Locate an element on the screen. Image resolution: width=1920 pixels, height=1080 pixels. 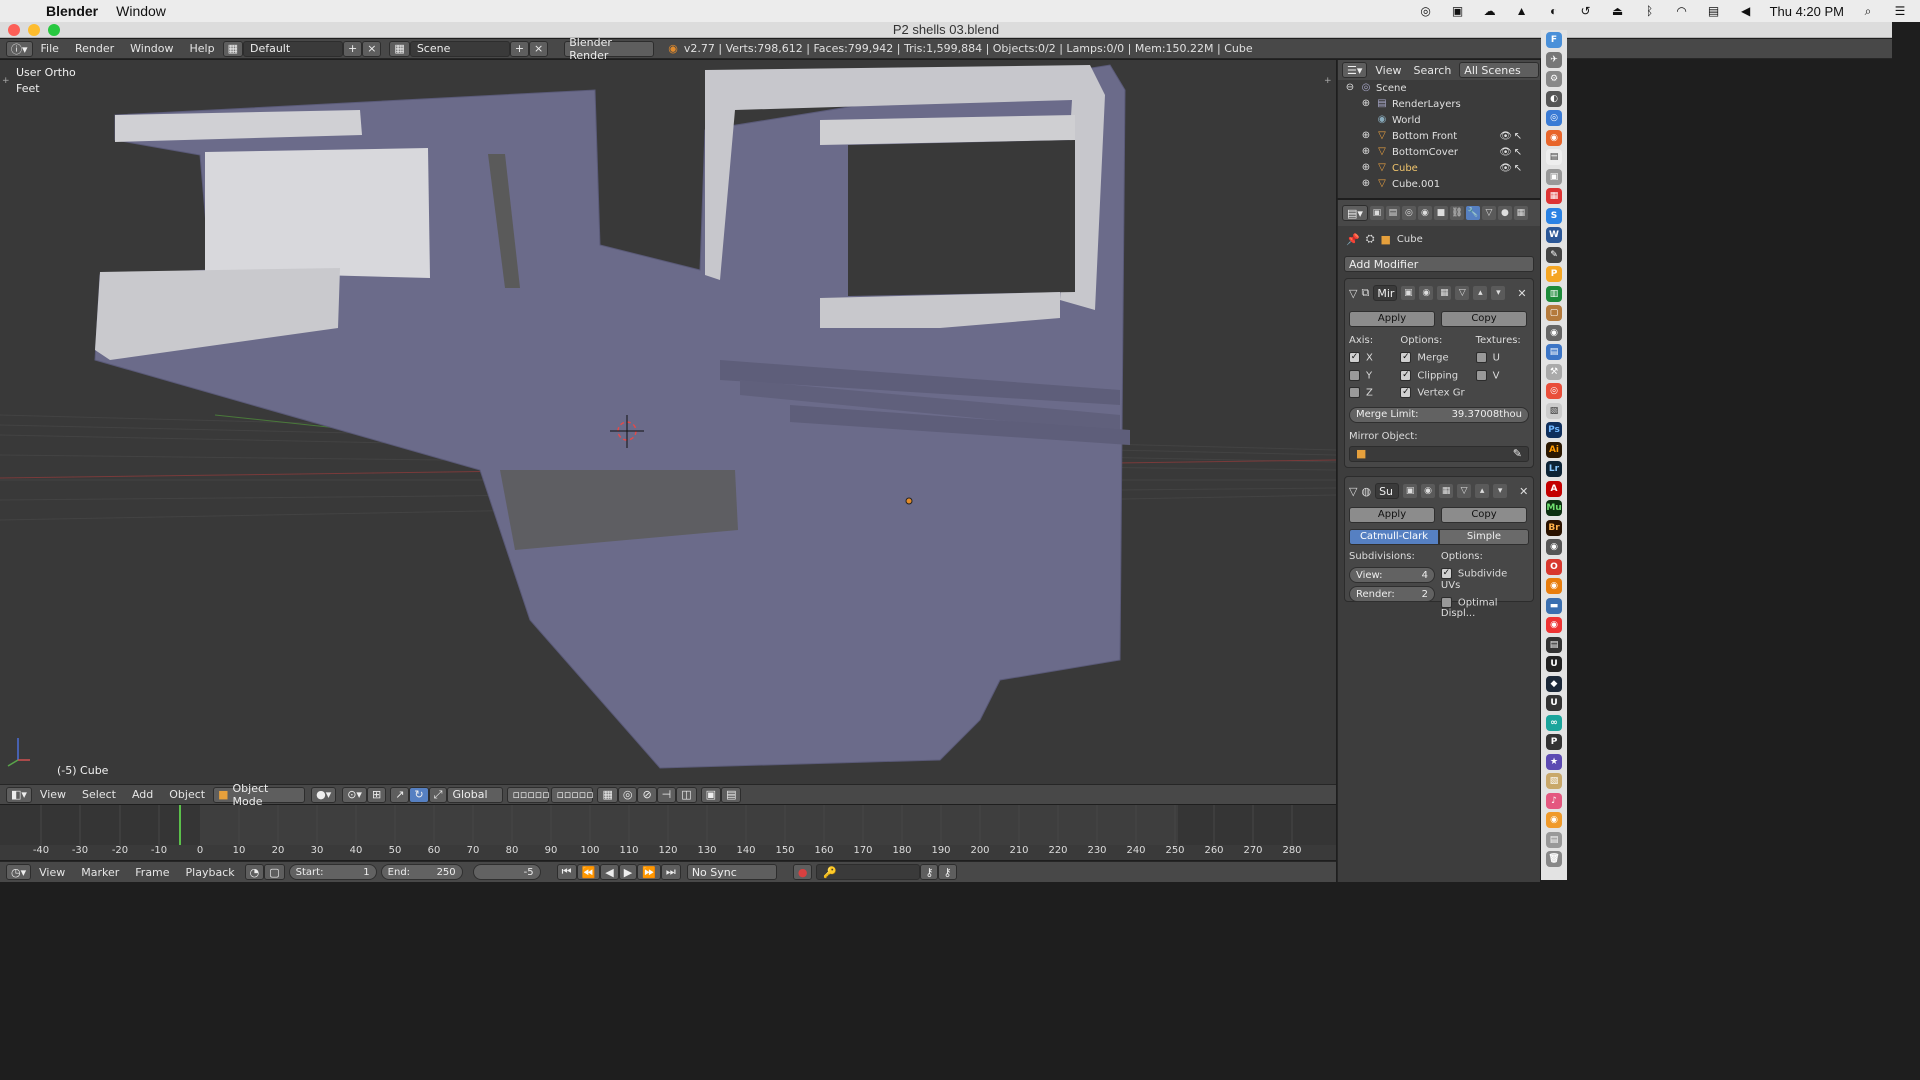
layout-remove-icon: × is located at coordinates (372, 48).